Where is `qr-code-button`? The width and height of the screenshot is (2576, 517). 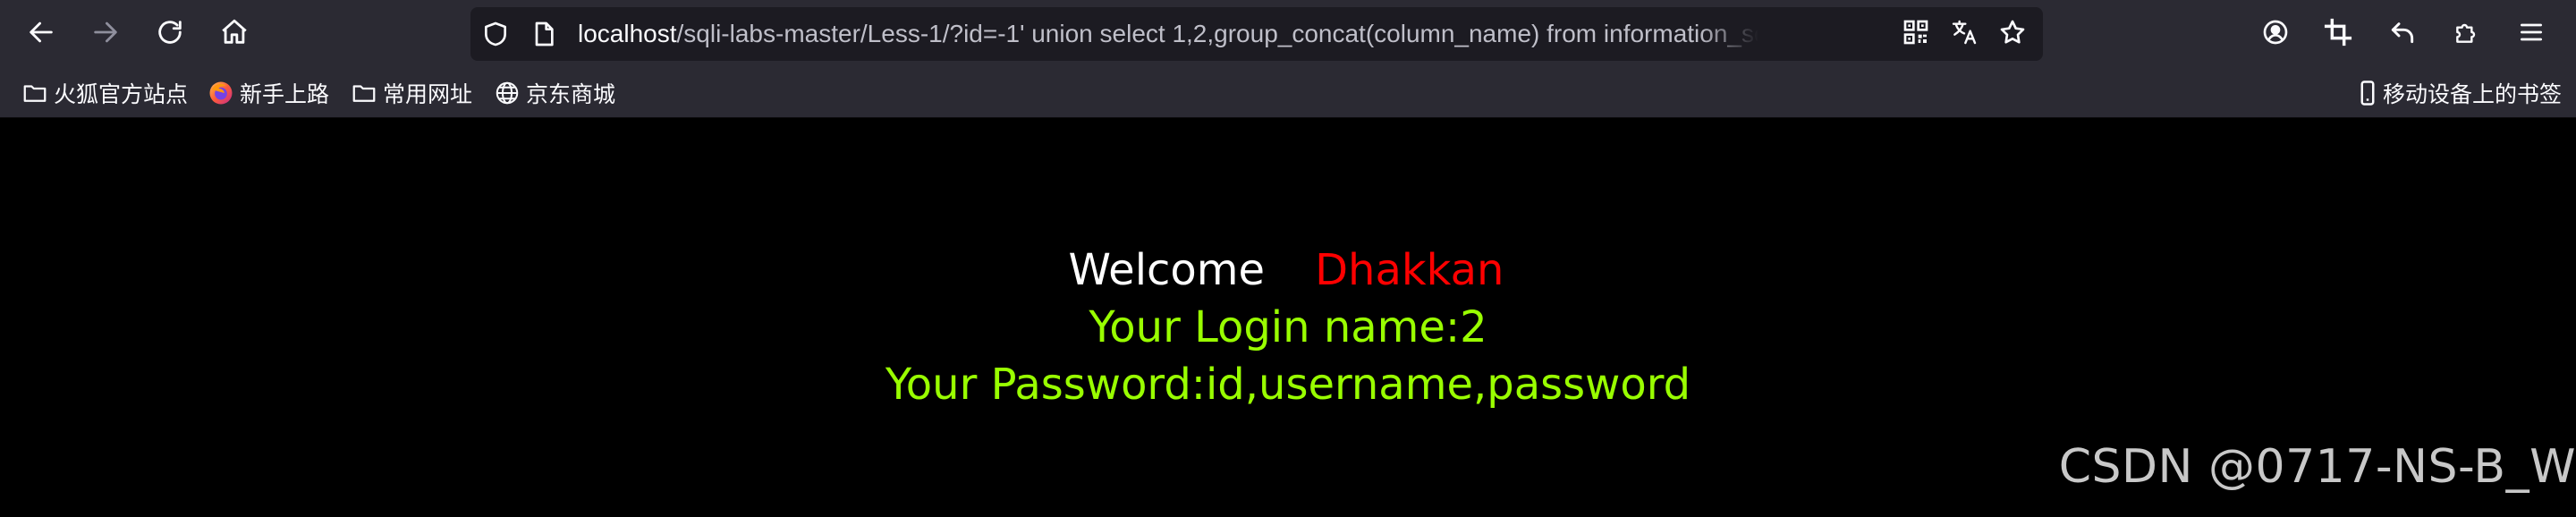
qr-code-button is located at coordinates (1916, 34).